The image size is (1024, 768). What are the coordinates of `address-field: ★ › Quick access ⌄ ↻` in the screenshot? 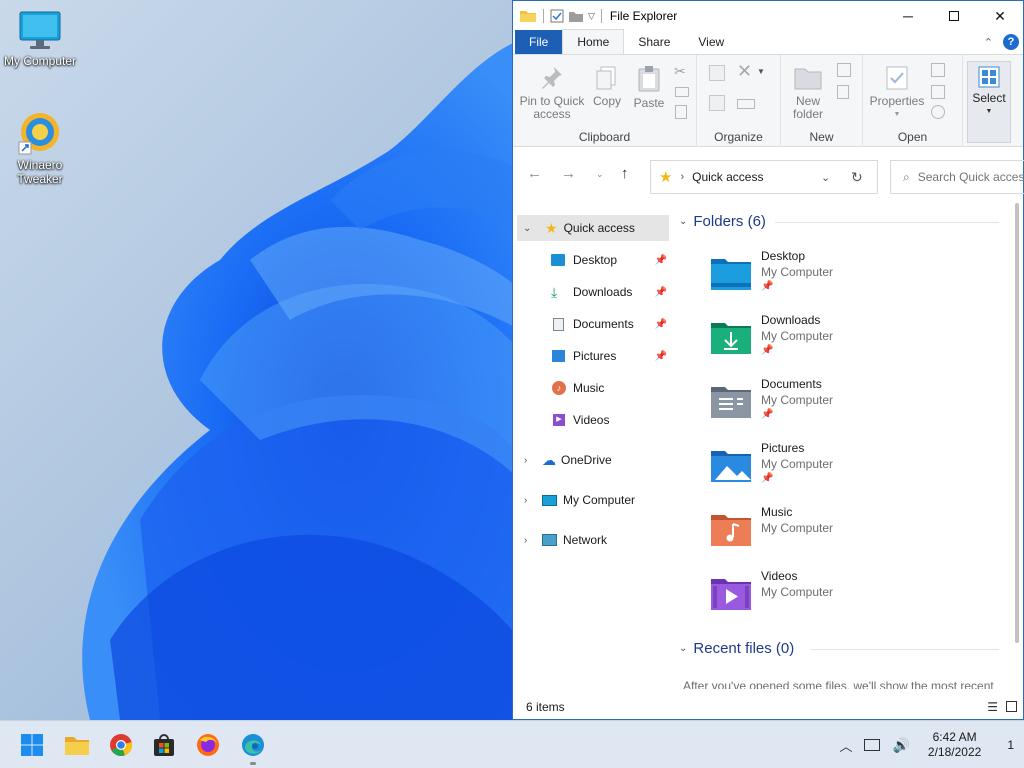 It's located at (764, 177).